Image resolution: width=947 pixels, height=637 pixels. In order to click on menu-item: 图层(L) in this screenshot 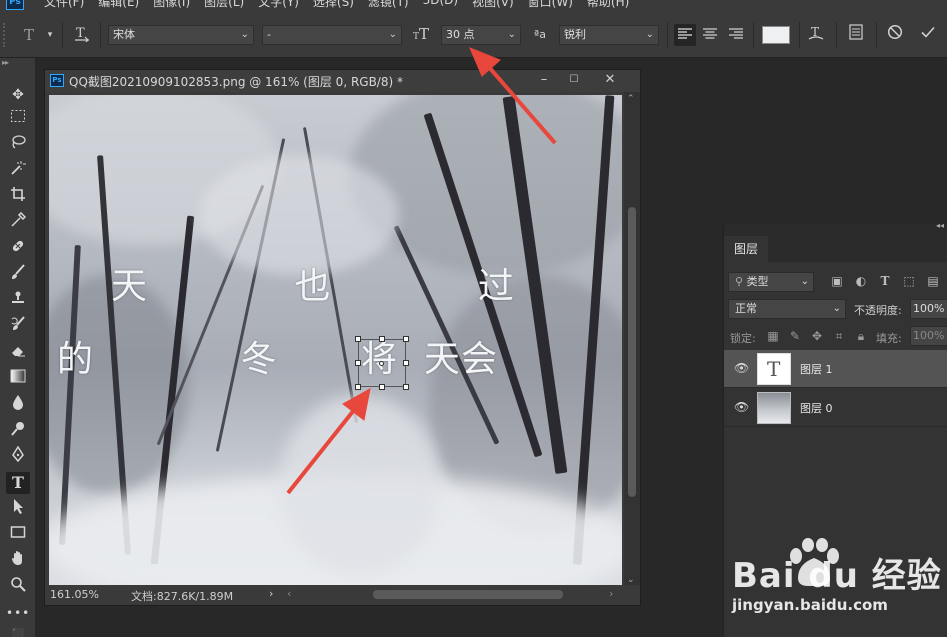, I will do `click(224, 5)`.